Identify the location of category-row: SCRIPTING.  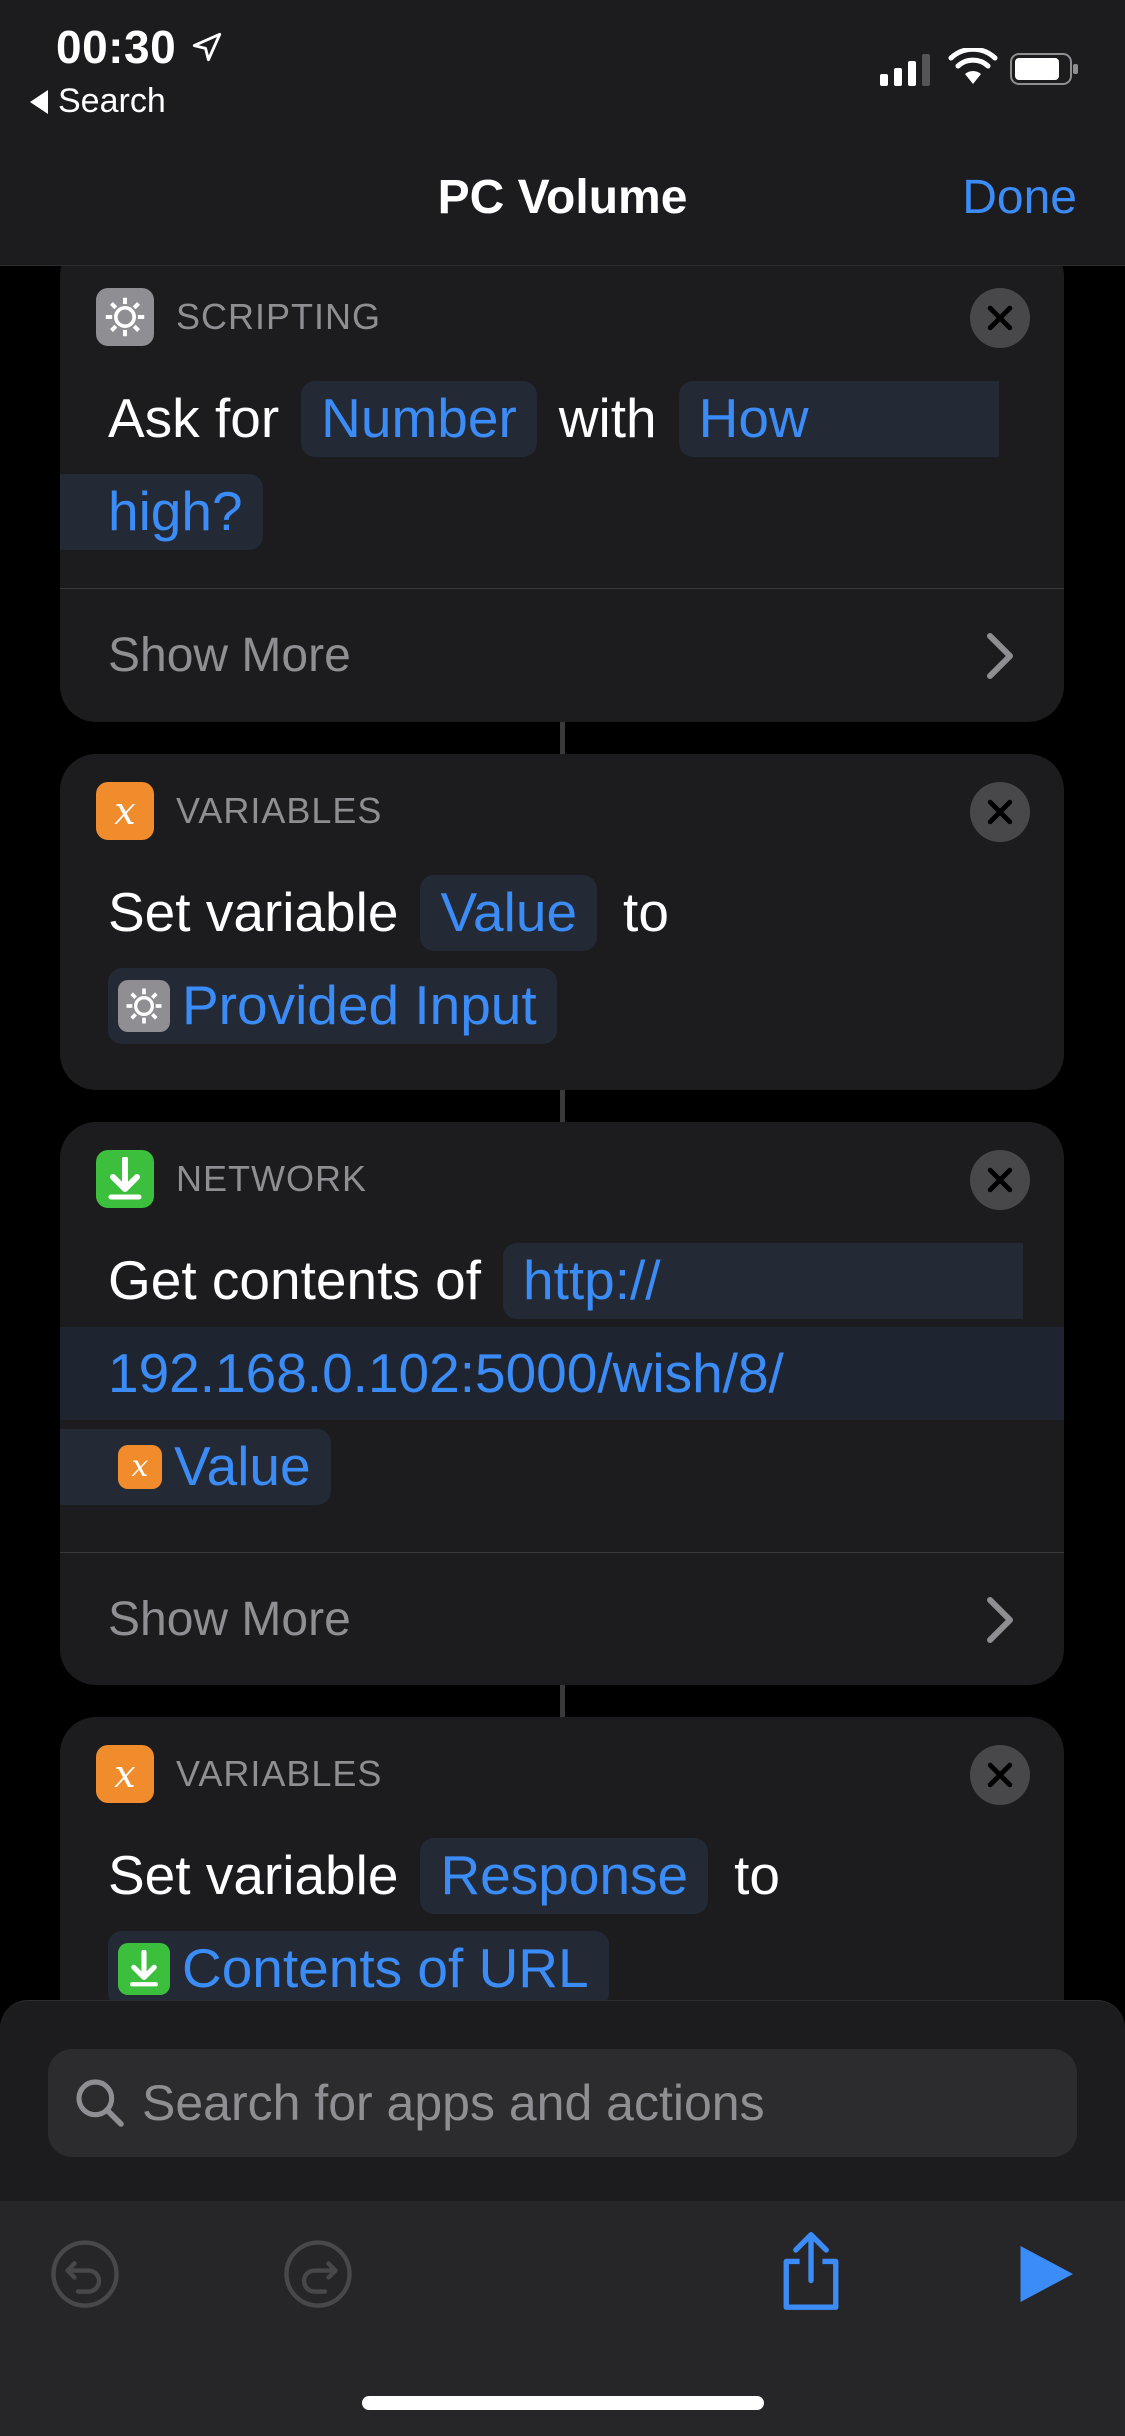
(238, 317).